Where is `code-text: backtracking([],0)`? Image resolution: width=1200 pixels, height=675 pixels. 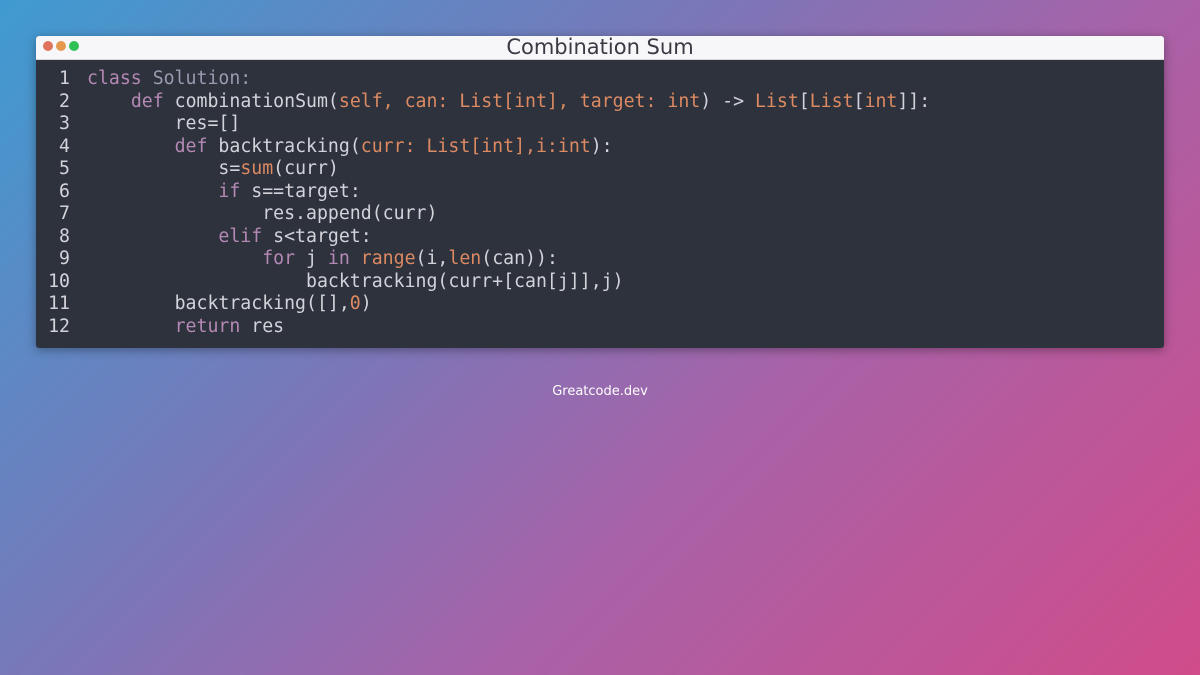
code-text: backtracking([],0) is located at coordinates (221, 304).